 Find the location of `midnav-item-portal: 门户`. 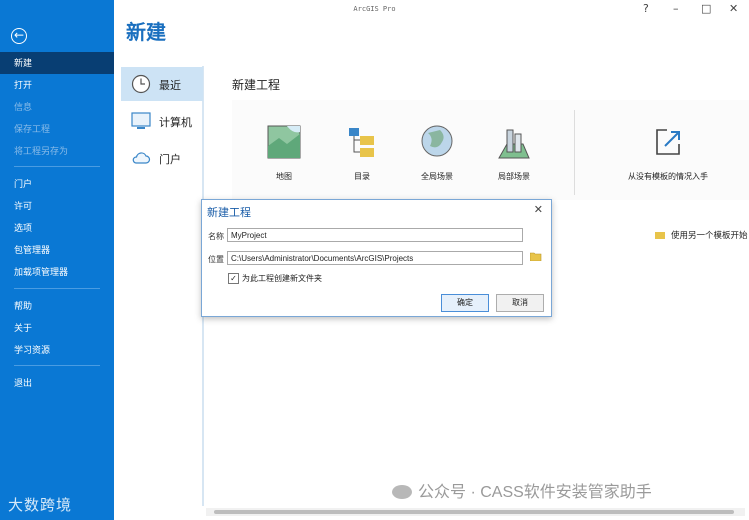

midnav-item-portal: 门户 is located at coordinates (162, 158).